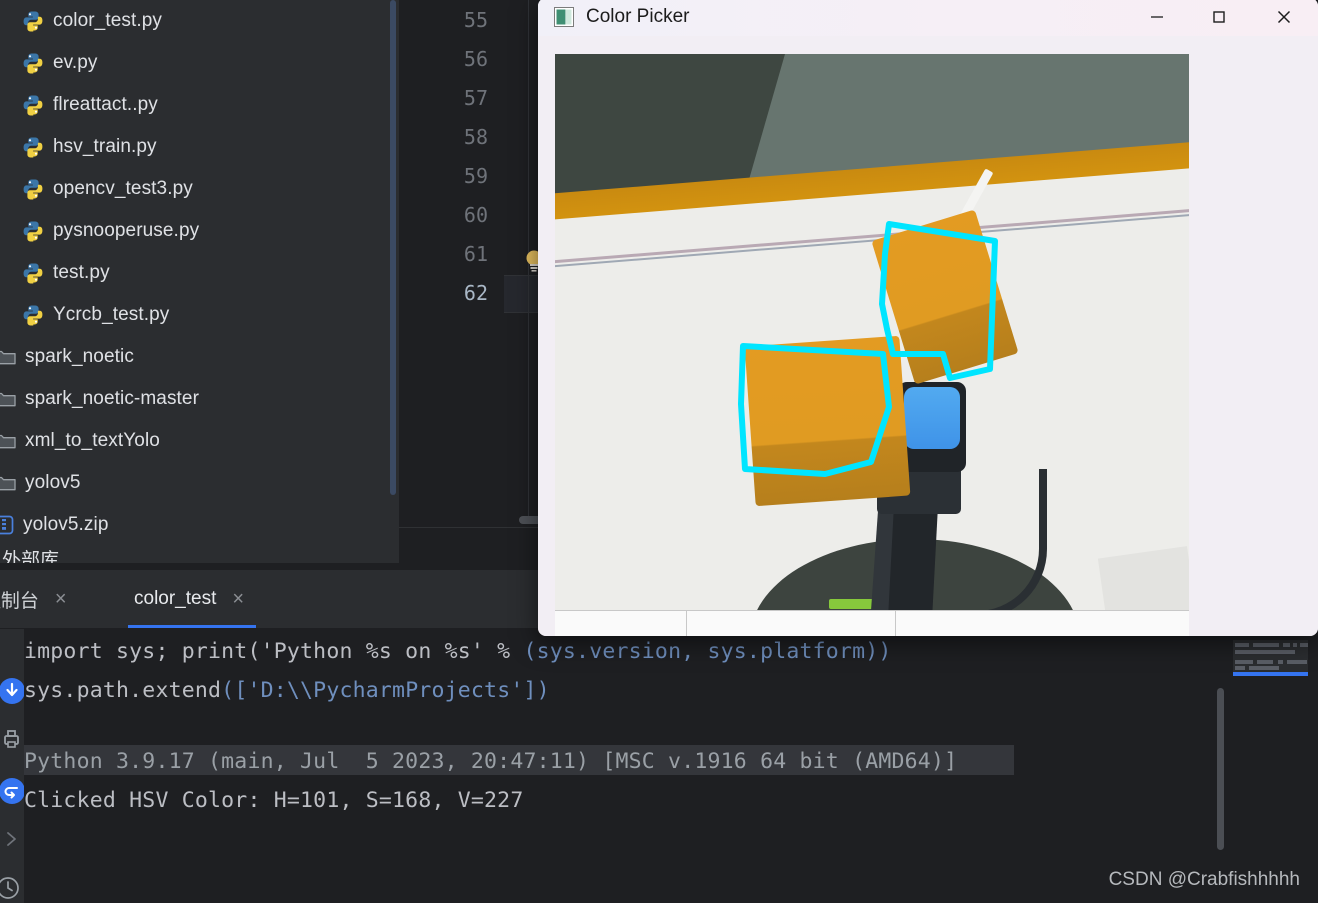 The image size is (1318, 903). What do you see at coordinates (287, 690) in the screenshot?
I see `console-line-1: sys.path.extend(['D:\\PycharmProjects'])` at bounding box center [287, 690].